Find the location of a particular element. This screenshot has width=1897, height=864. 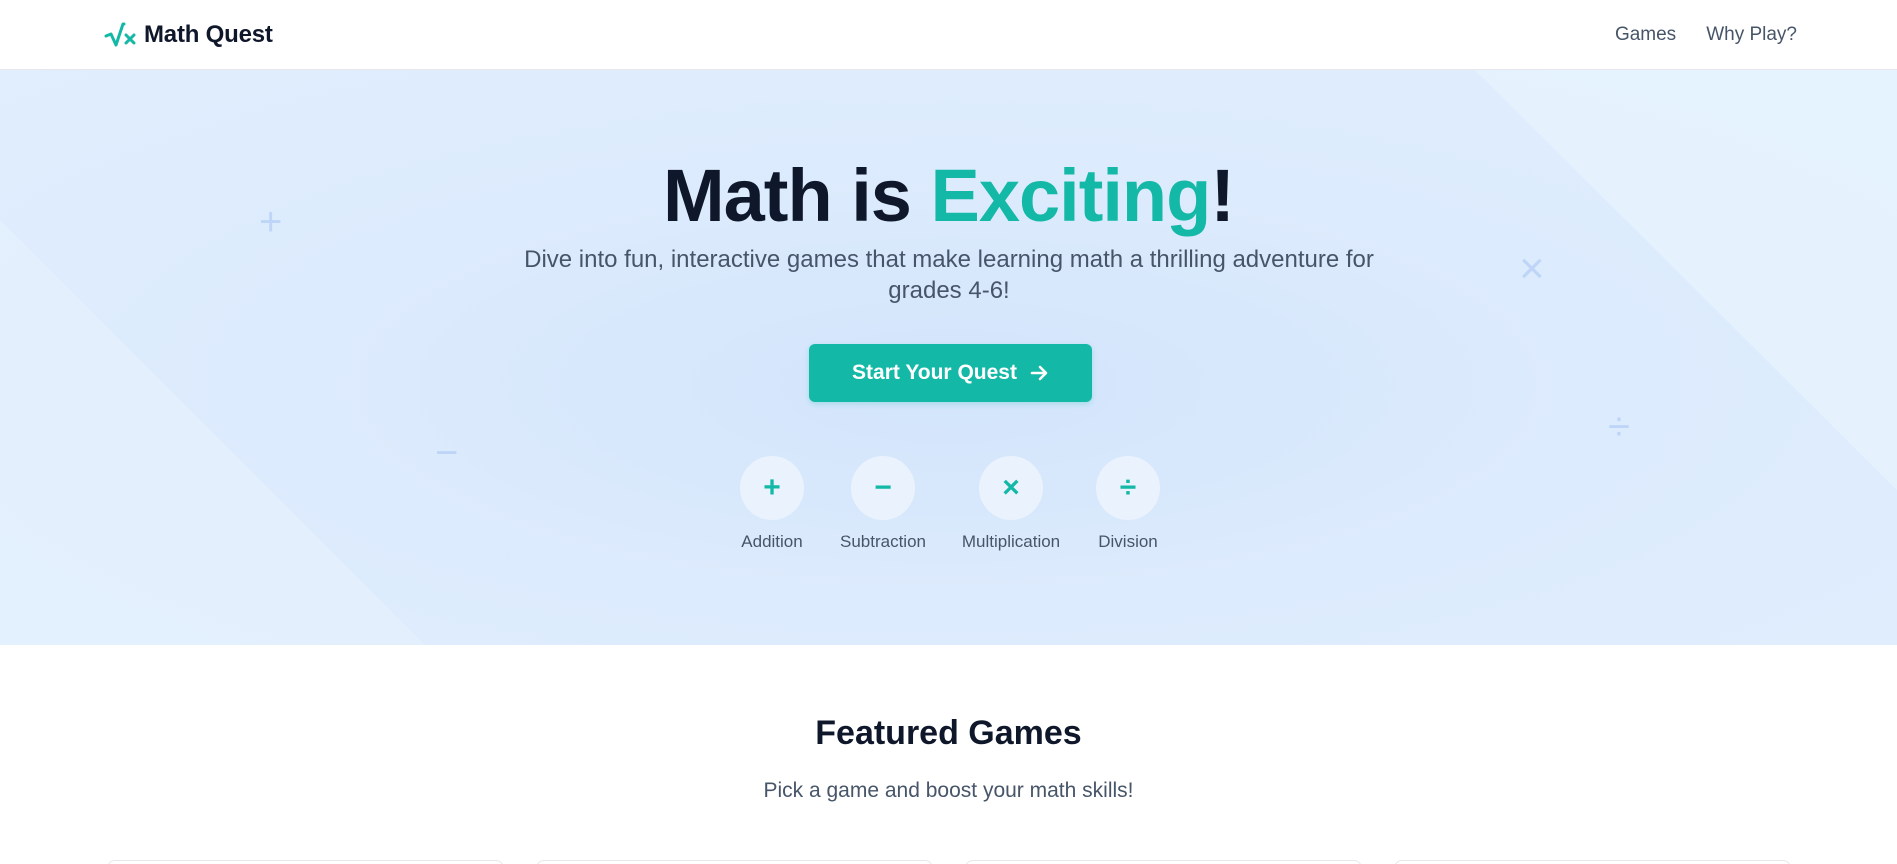

operation-label: Division is located at coordinates (1128, 541).